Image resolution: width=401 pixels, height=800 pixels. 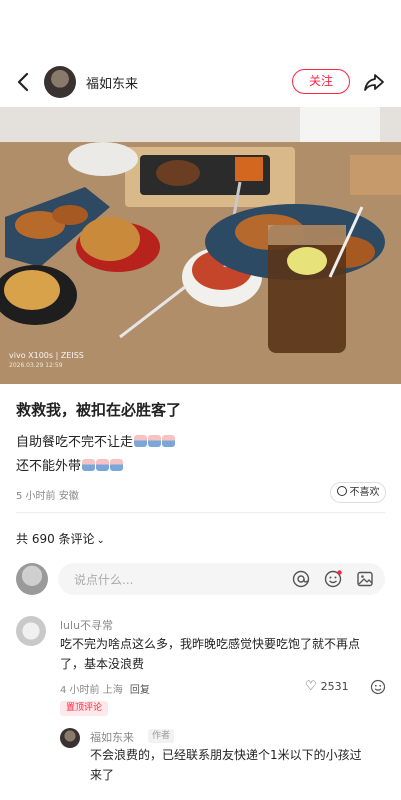 I want to click on frown-icon, so click(x=341, y=491).